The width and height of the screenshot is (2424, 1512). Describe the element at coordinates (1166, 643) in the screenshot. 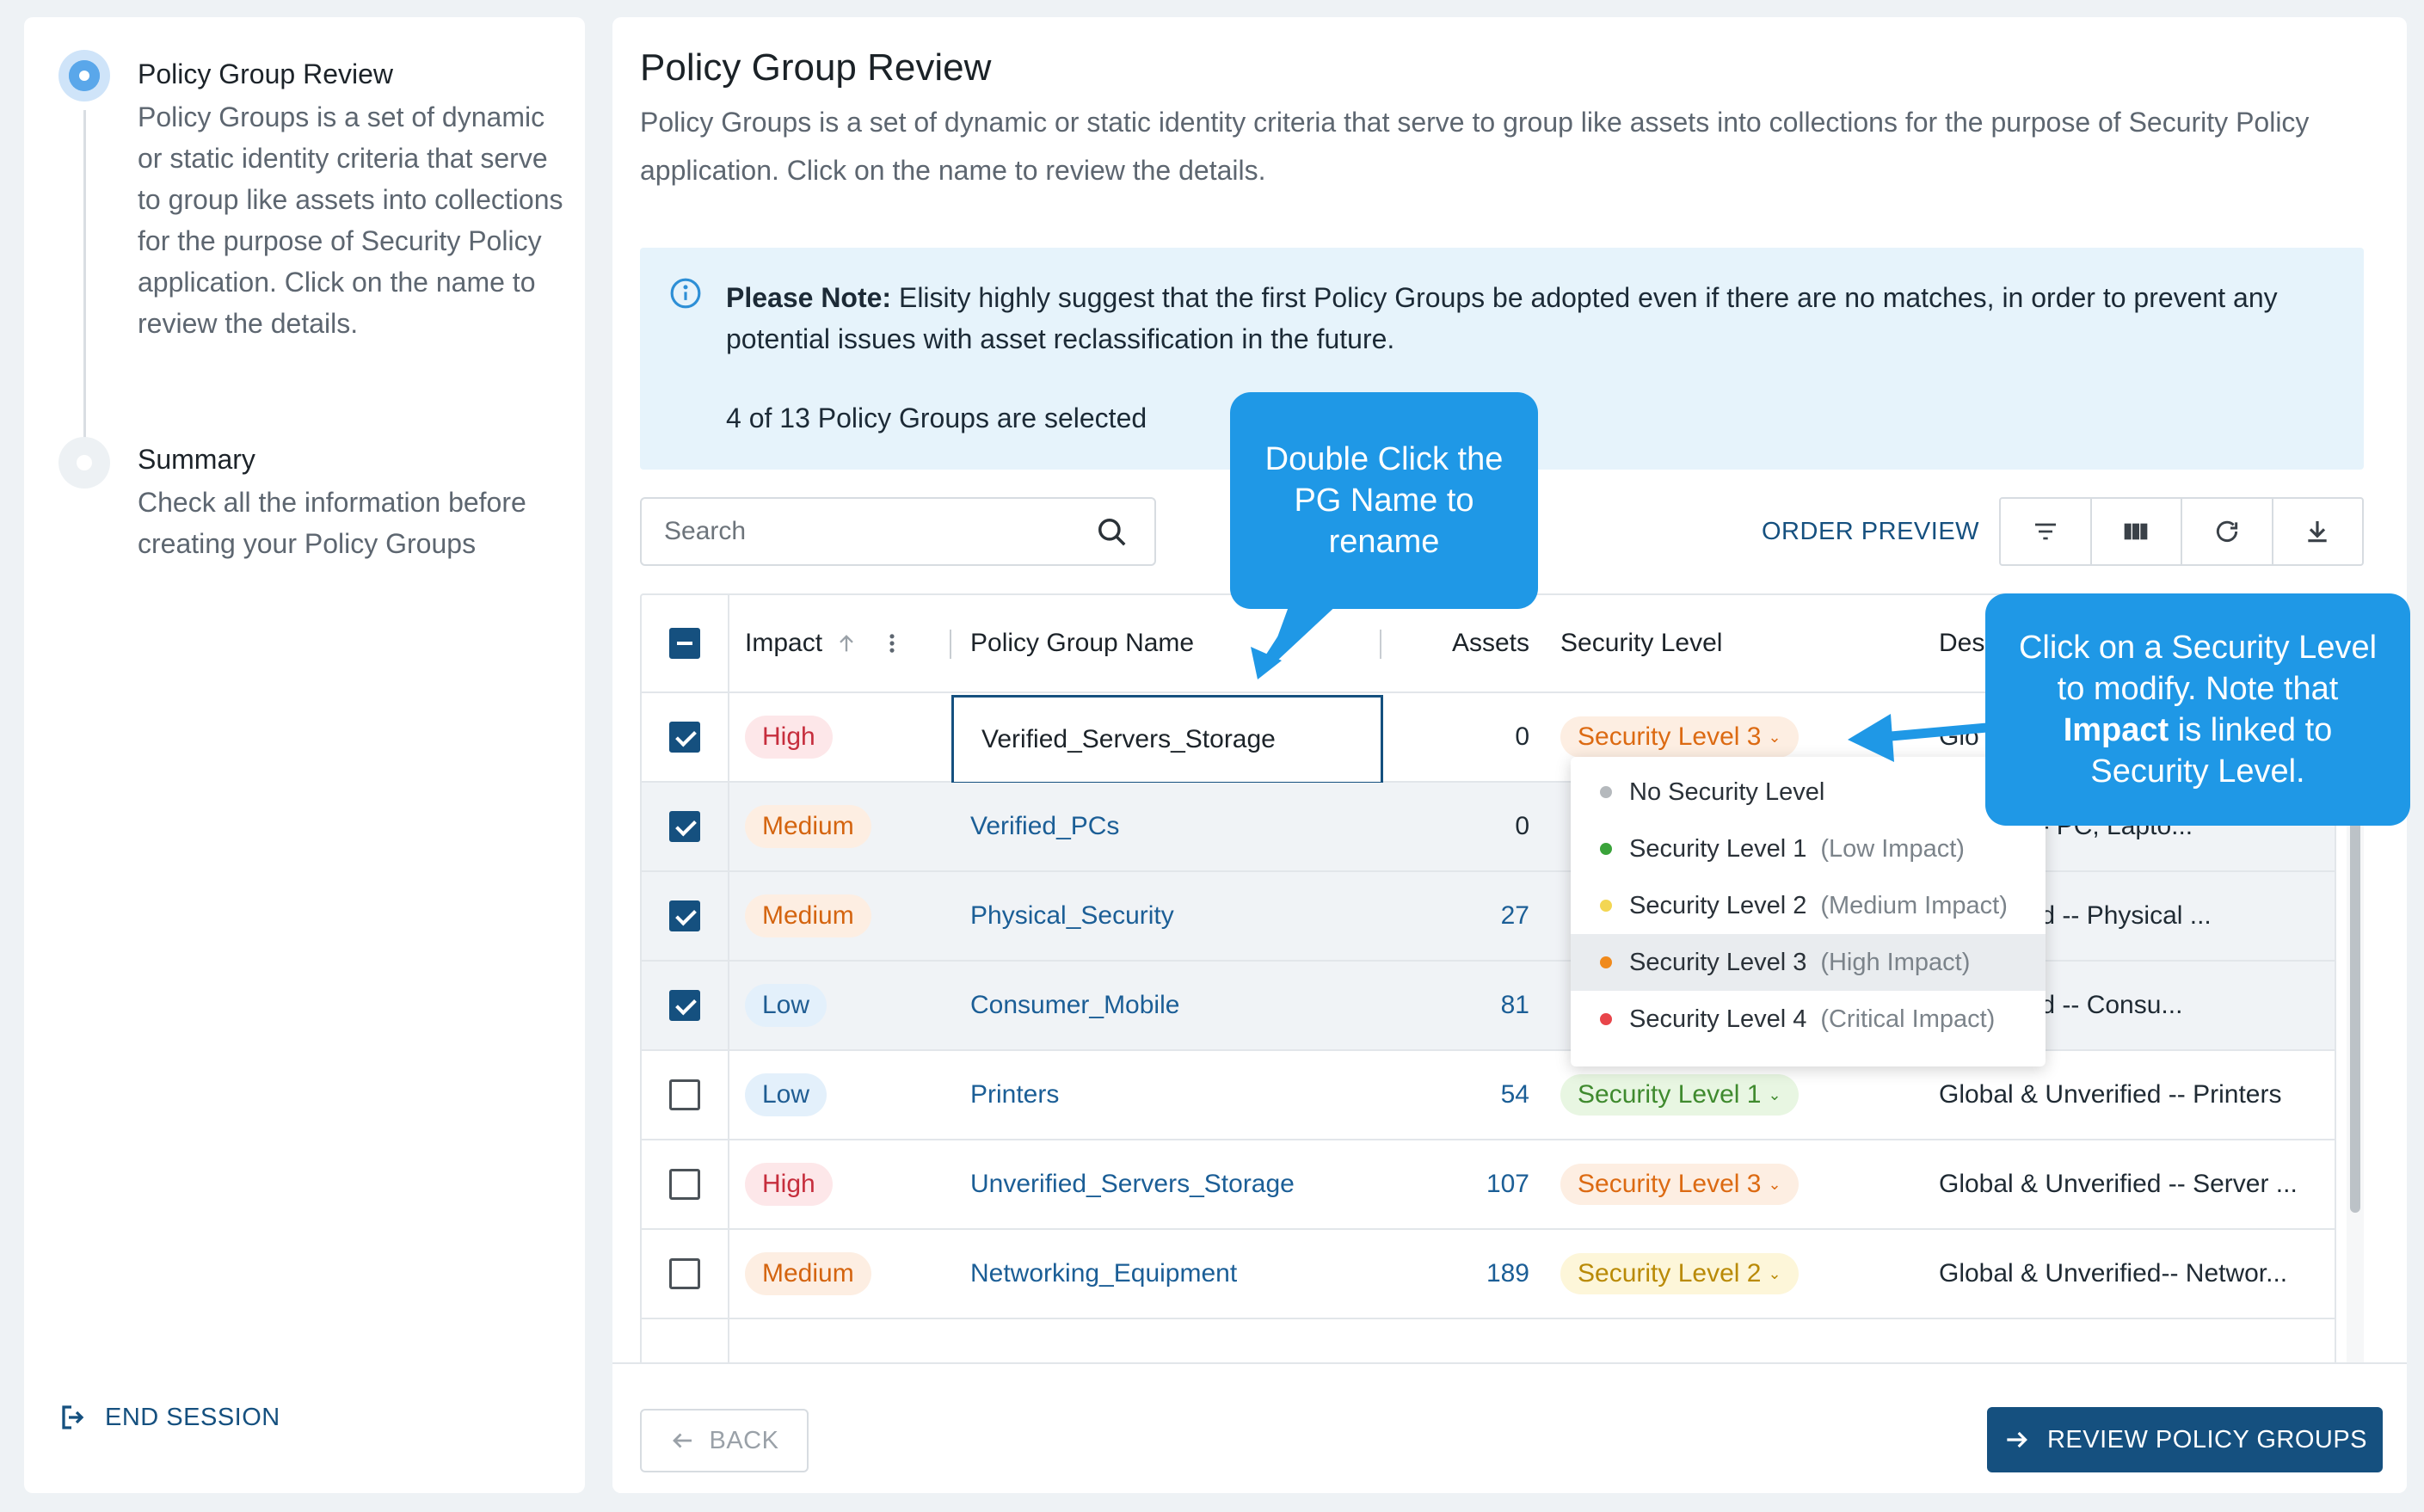

I see `name-header: Policy Group Name` at that location.